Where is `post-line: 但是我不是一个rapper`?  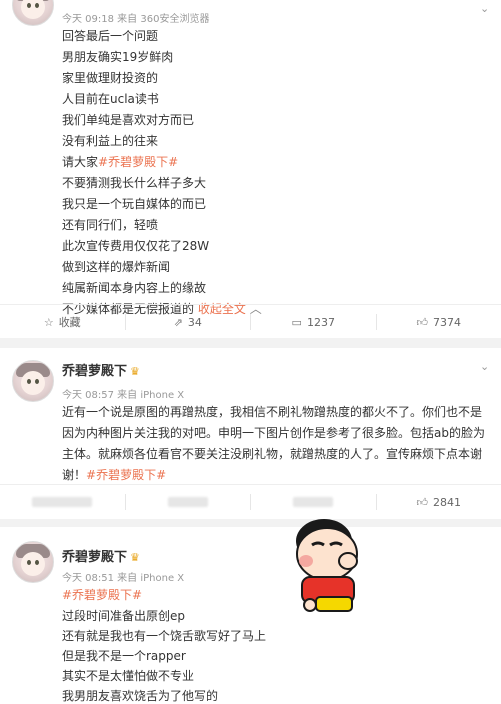 post-line: 但是我不是一个rapper is located at coordinates (124, 655).